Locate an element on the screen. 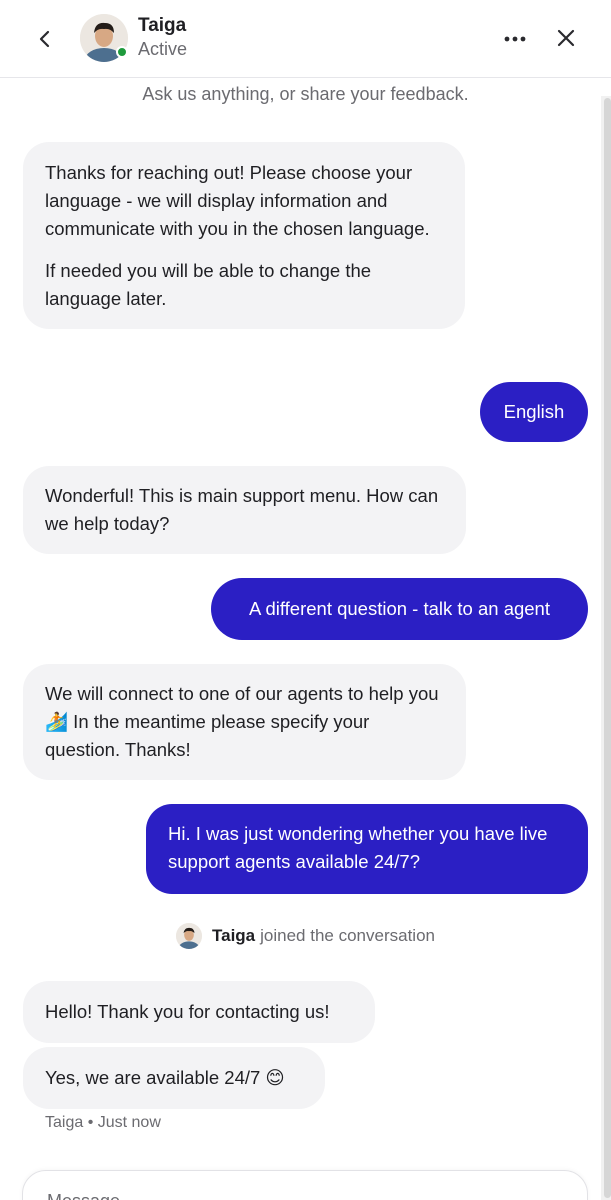  back-chevron-icon is located at coordinates (44, 39).